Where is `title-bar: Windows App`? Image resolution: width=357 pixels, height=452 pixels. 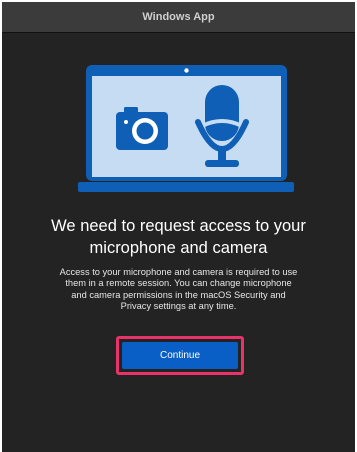 title-bar: Windows App is located at coordinates (178, 17).